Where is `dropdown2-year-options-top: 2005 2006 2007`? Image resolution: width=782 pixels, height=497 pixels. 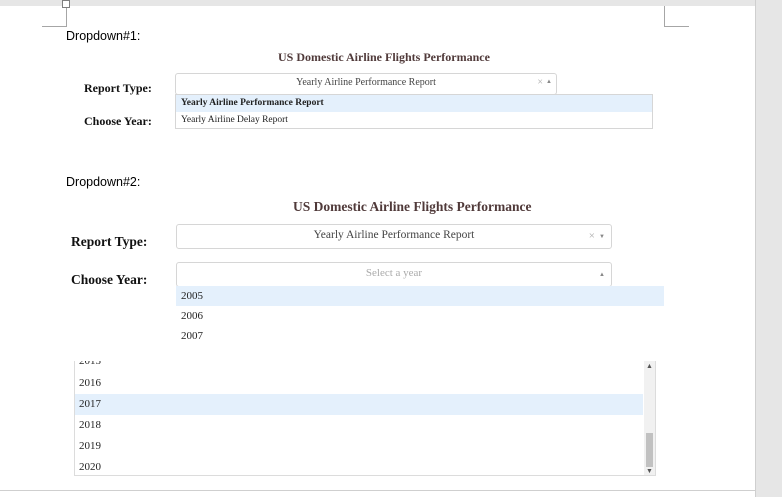
dropdown2-year-options-top: 2005 2006 2007 is located at coordinates (420, 317).